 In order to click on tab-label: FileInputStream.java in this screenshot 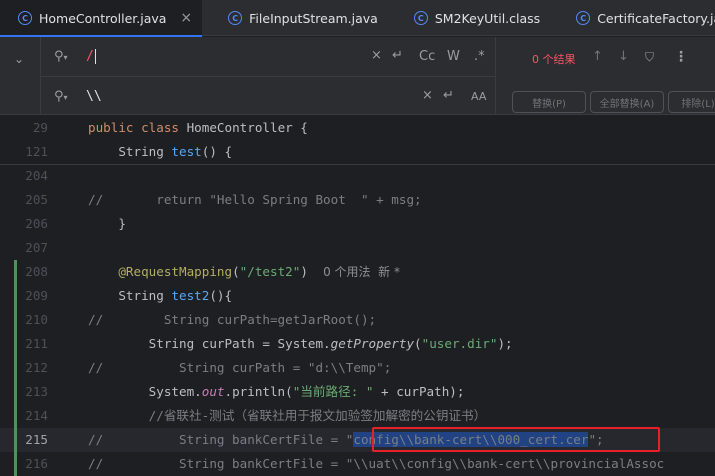, I will do `click(313, 18)`.